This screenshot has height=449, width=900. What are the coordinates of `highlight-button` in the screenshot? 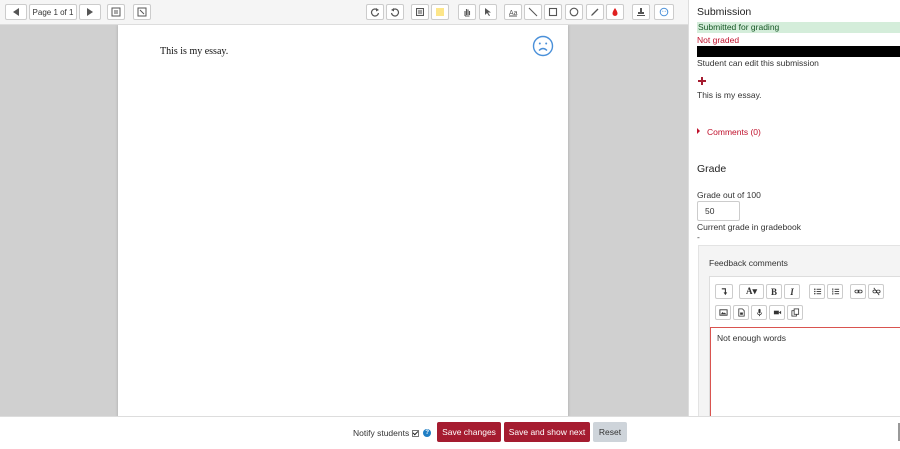 It's located at (615, 12).